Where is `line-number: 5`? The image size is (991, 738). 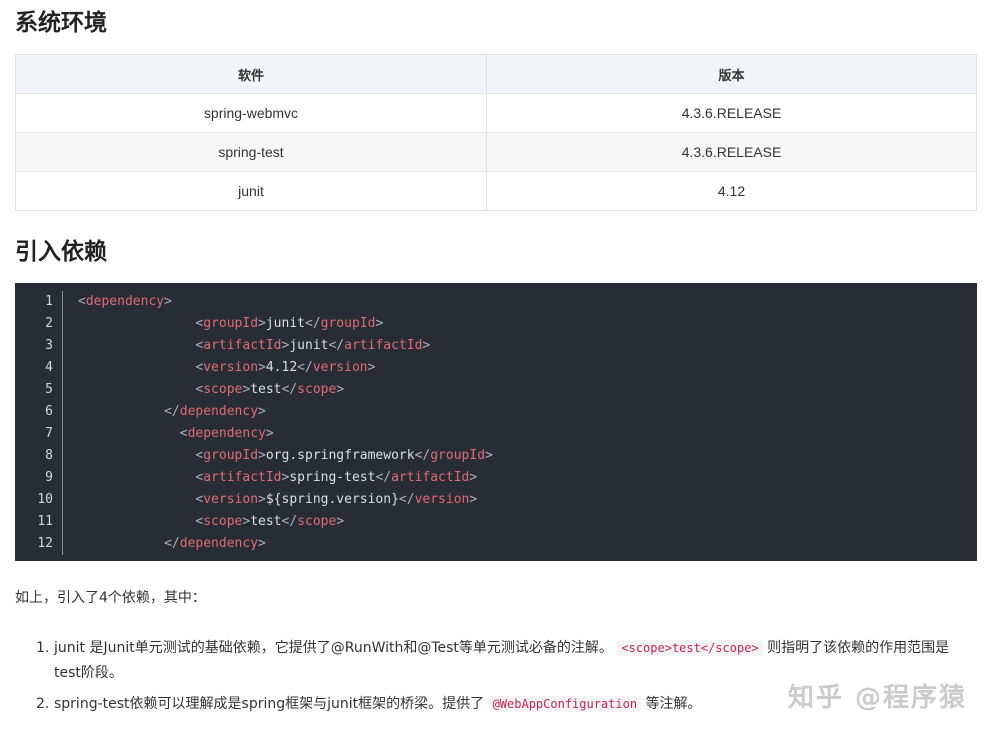
line-number: 5 is located at coordinates (49, 389).